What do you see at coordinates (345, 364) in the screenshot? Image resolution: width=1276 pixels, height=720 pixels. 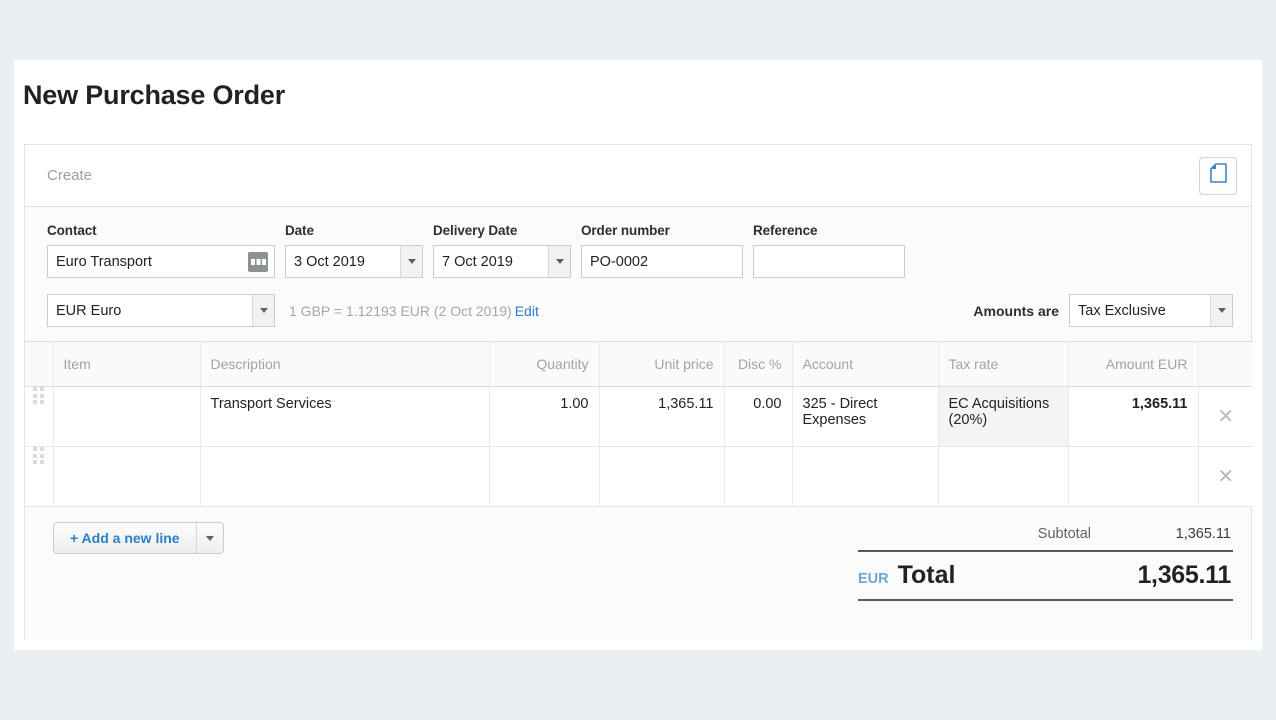 I see `header-description: Description` at bounding box center [345, 364].